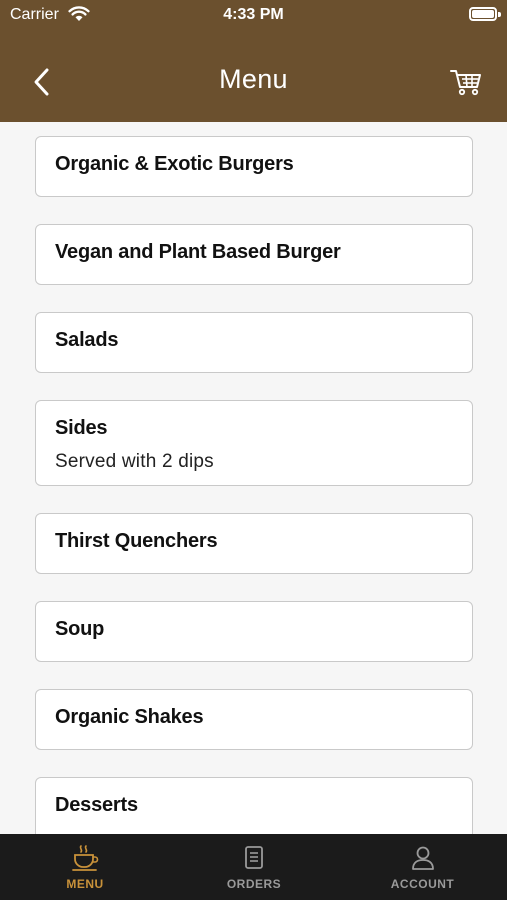 This screenshot has width=507, height=900. Describe the element at coordinates (254, 884) in the screenshot. I see `tab-label: ORDERS` at that location.